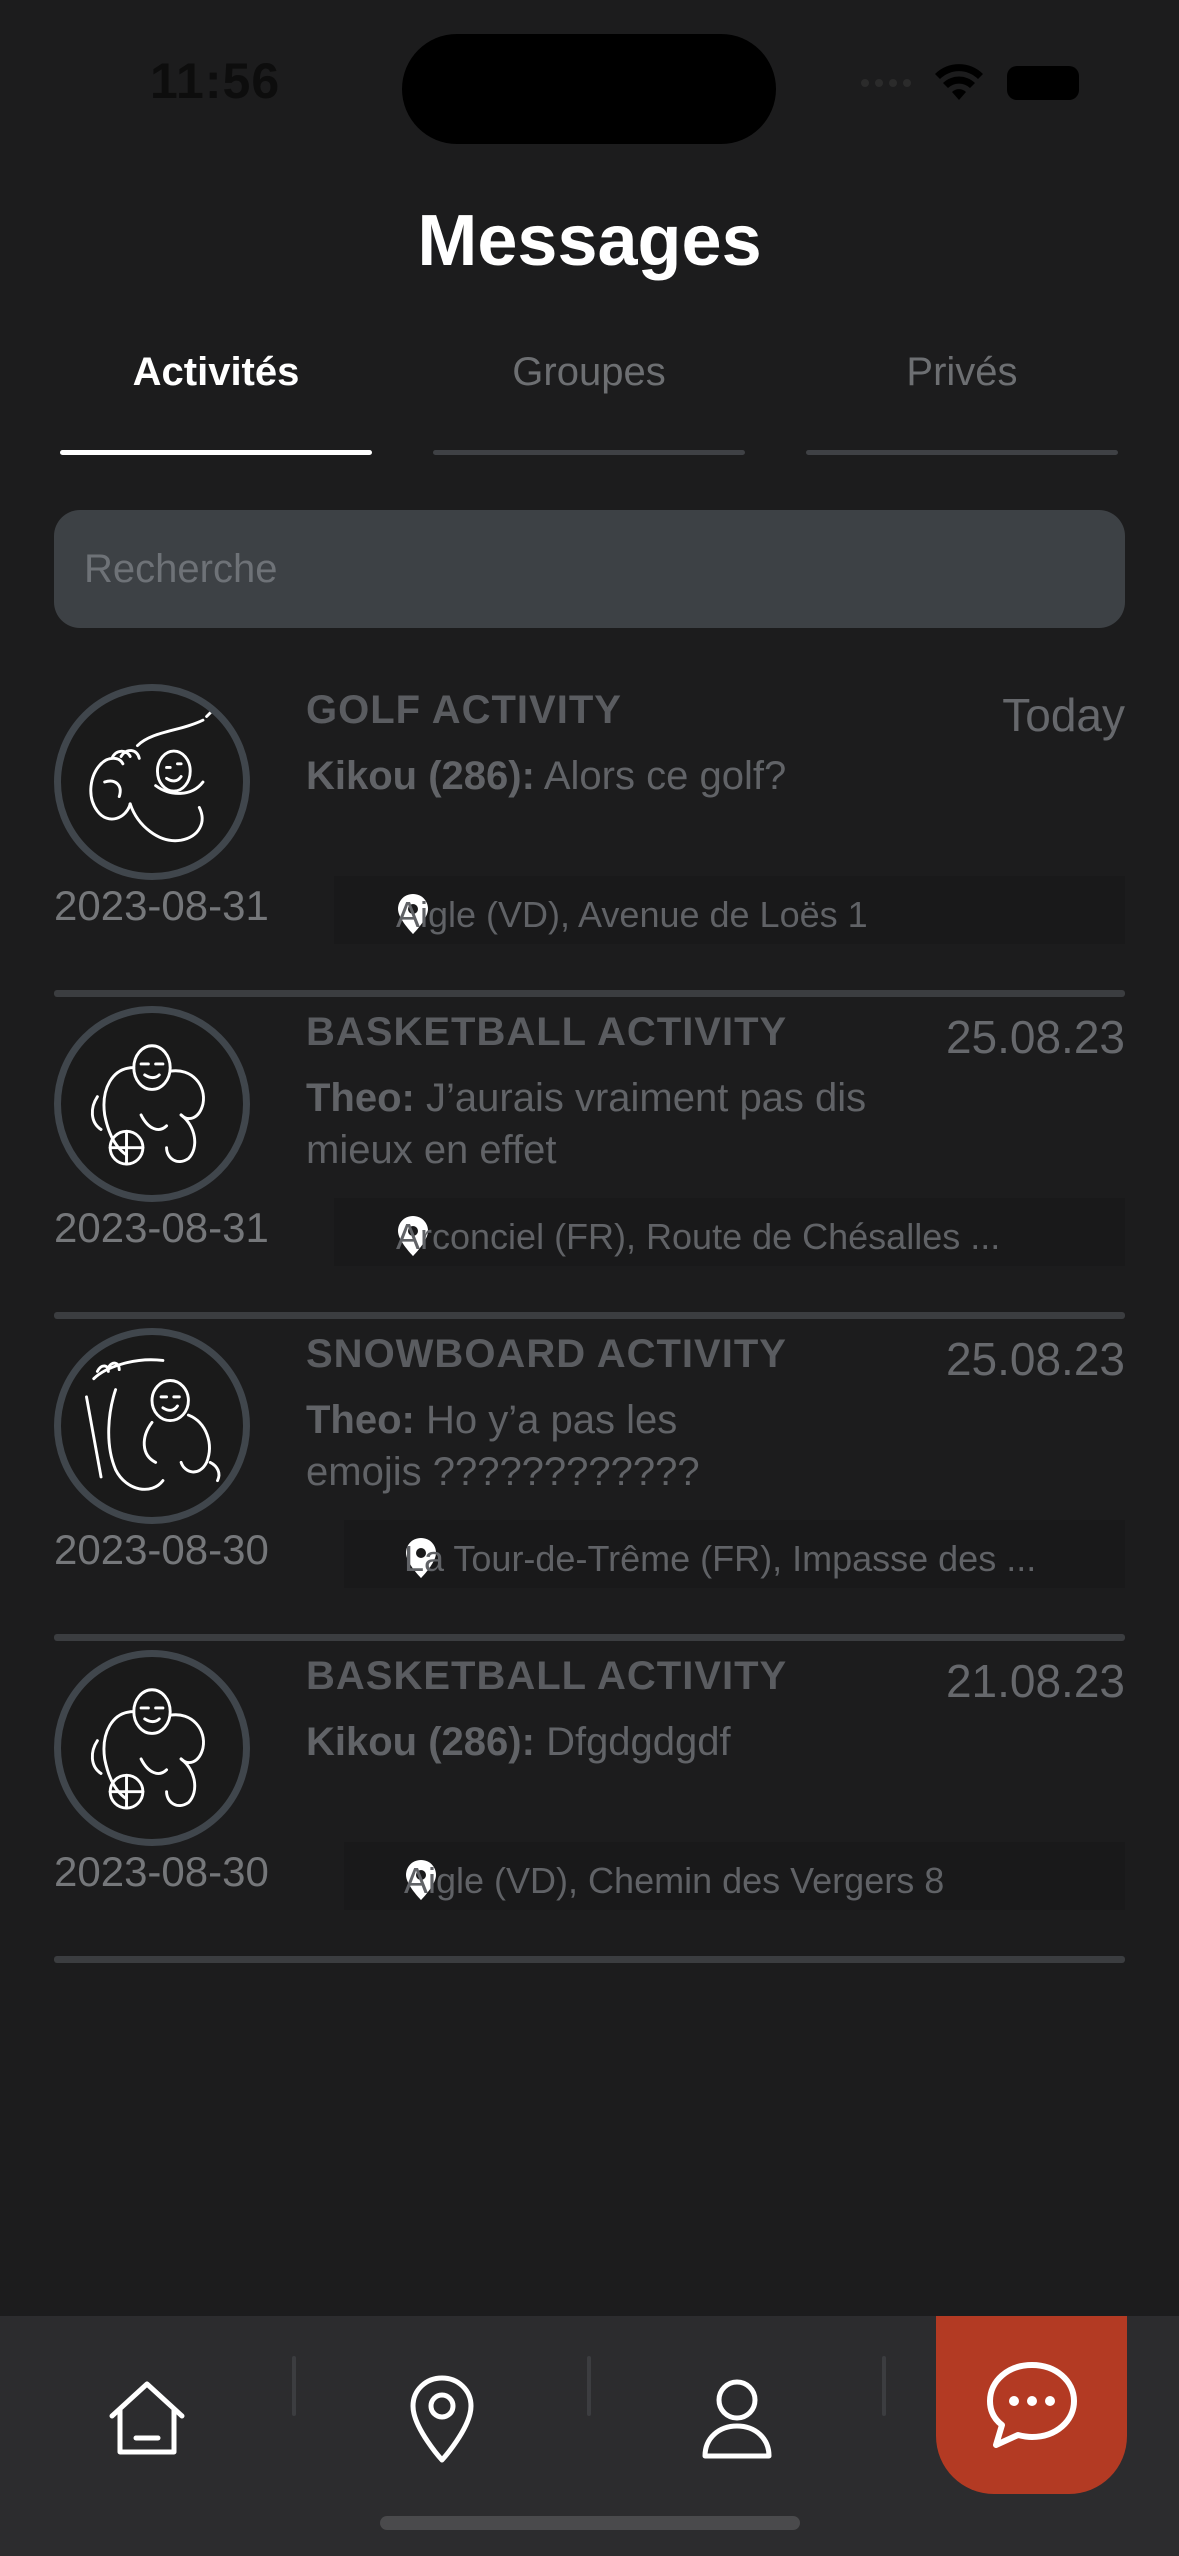 This screenshot has height=2556, width=1179. Describe the element at coordinates (959, 82) in the screenshot. I see `wifi-icon` at that location.